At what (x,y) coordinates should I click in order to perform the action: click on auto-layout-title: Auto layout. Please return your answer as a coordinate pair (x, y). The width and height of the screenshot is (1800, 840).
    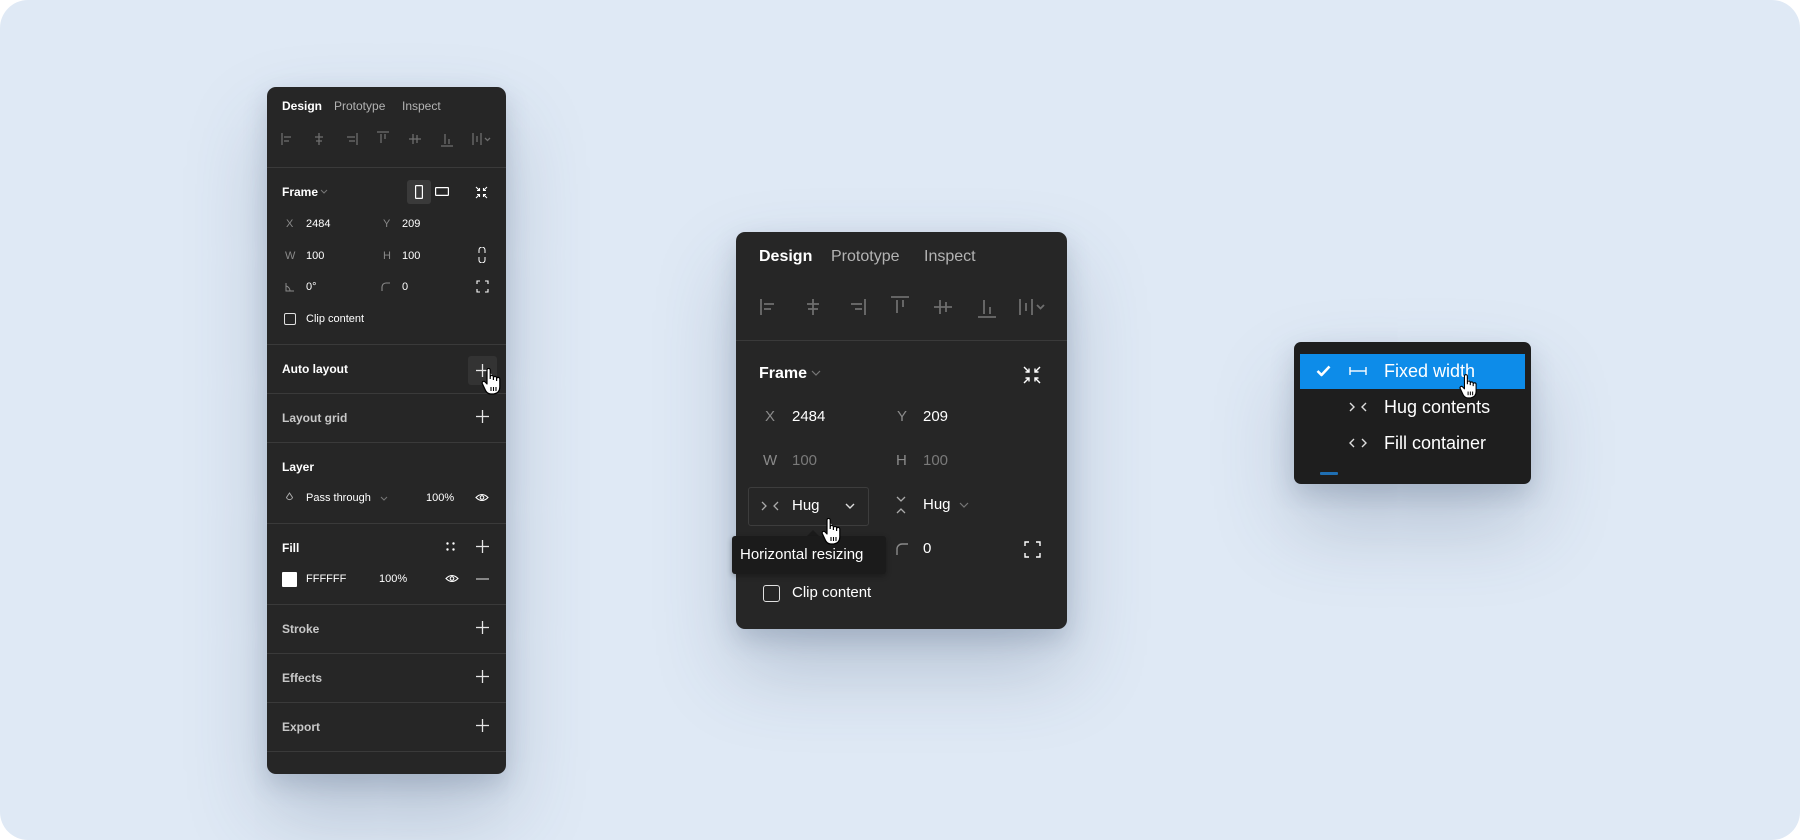
    Looking at the image, I should click on (315, 369).